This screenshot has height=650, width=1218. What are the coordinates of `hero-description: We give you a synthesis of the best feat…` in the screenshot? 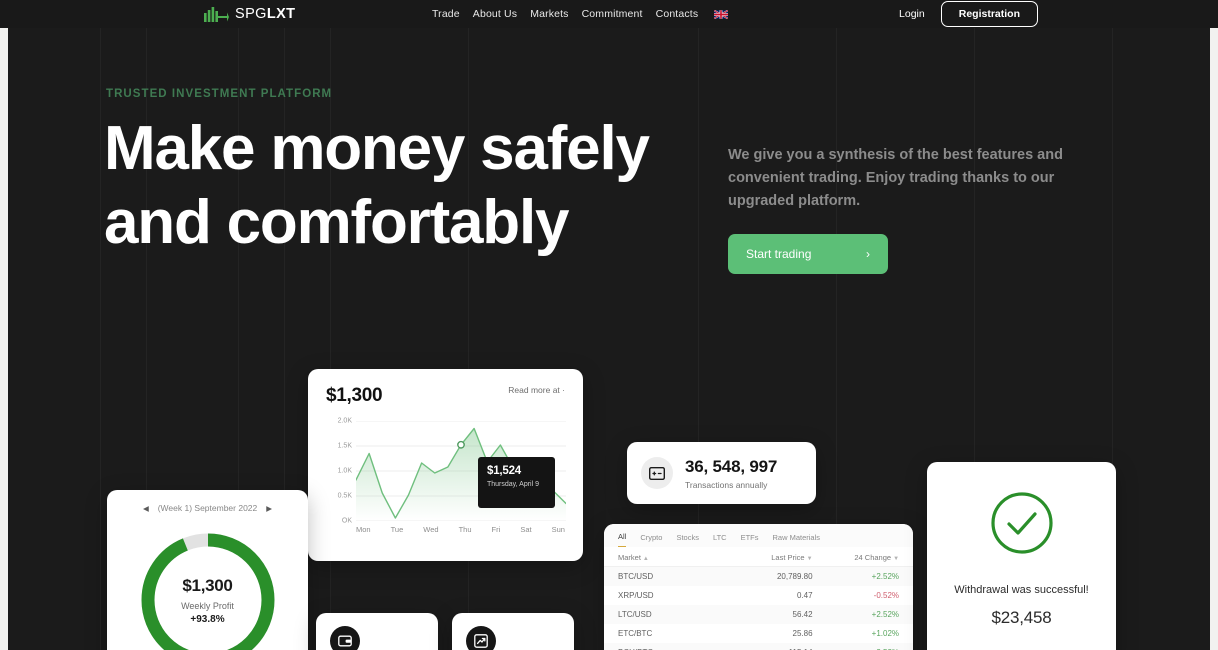 It's located at (895, 178).